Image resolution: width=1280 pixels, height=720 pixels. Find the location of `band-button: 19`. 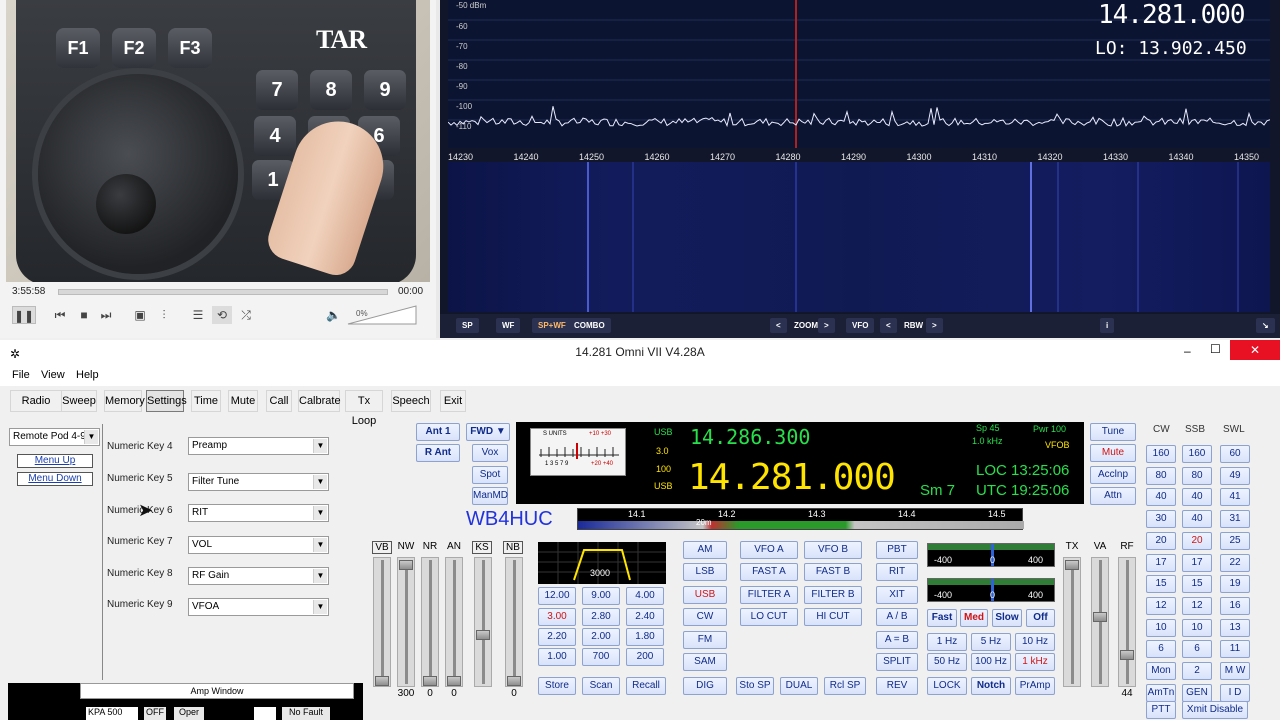

band-button: 19 is located at coordinates (1235, 584).